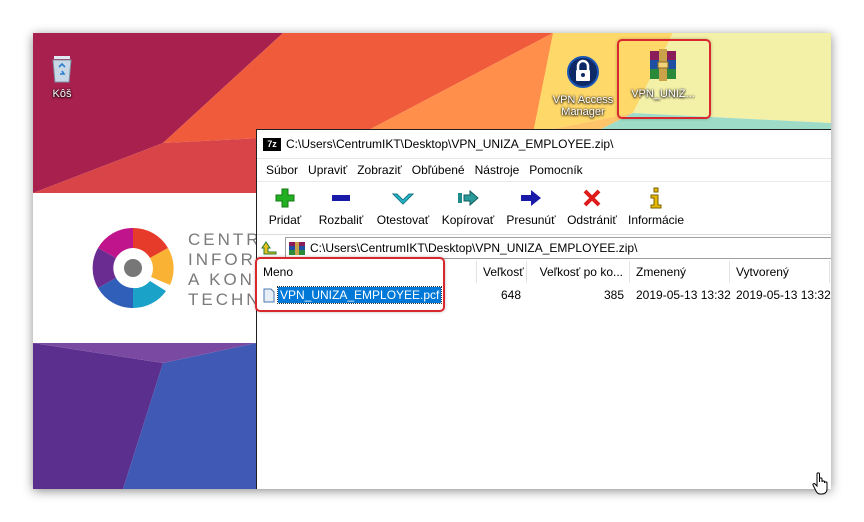 This screenshot has height=522, width=864. I want to click on desktop-icon-vpn-manager: VPN Access Manager, so click(583, 86).